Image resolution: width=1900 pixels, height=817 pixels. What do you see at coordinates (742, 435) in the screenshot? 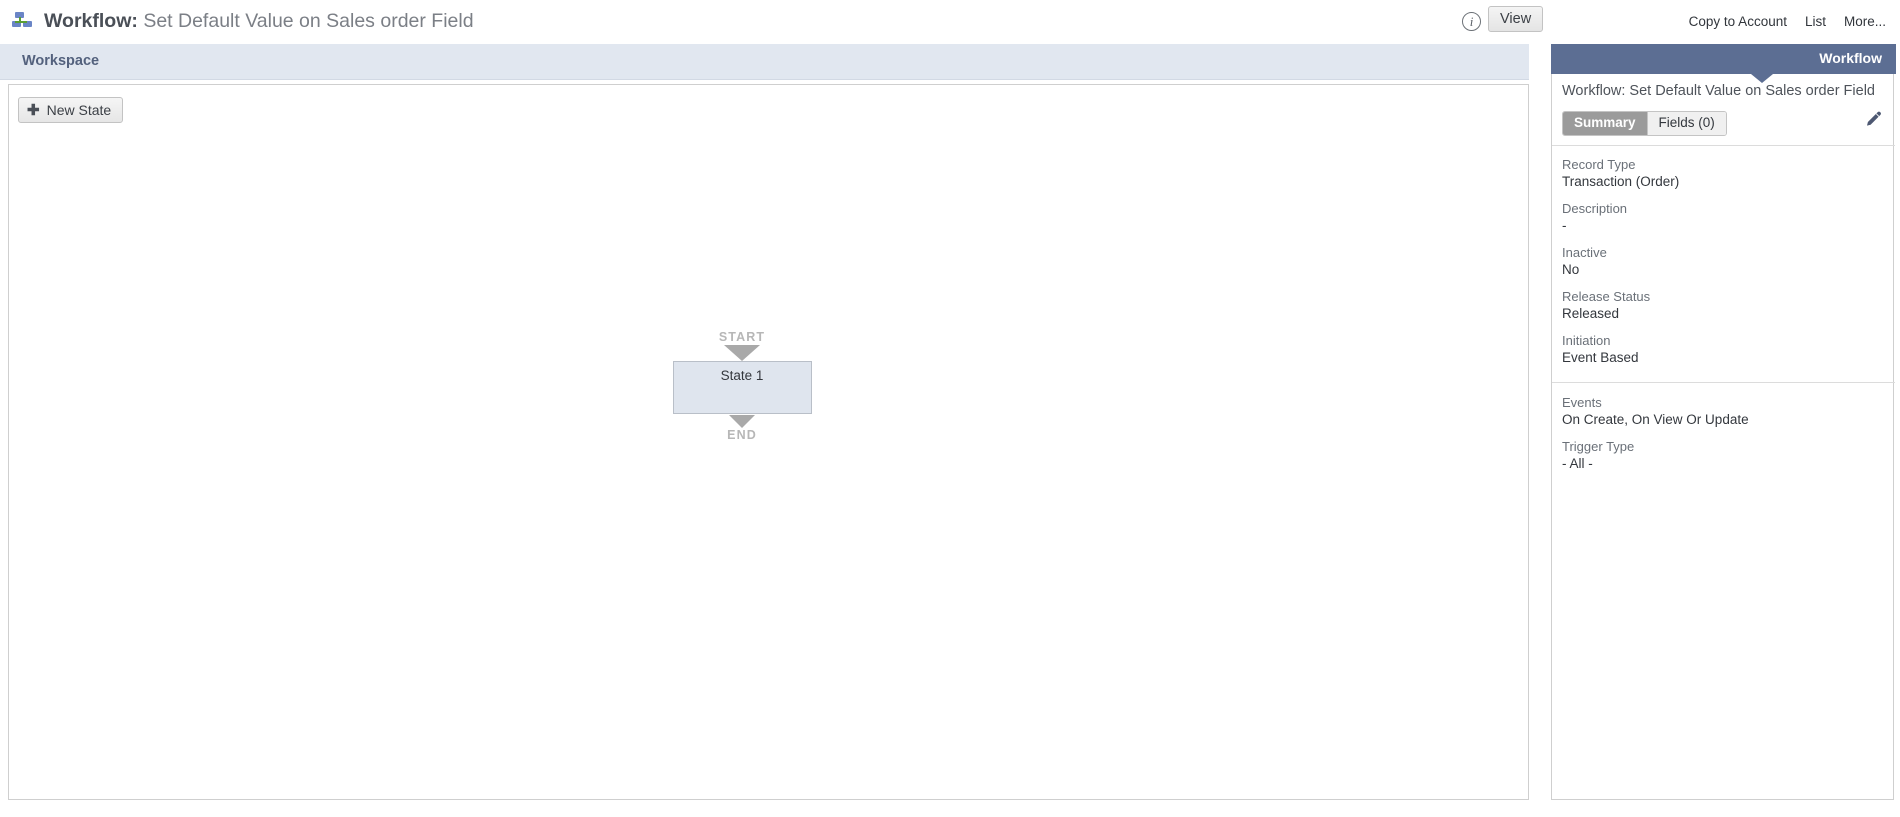
I see `end-label: END` at bounding box center [742, 435].